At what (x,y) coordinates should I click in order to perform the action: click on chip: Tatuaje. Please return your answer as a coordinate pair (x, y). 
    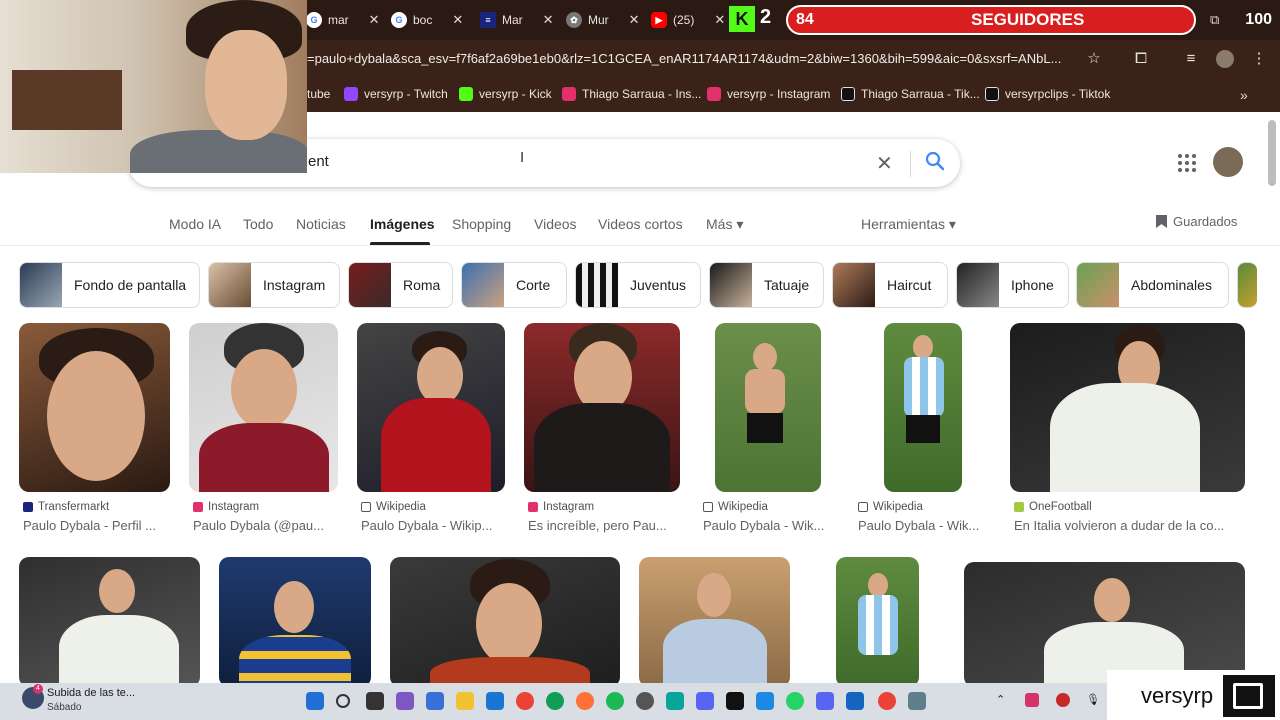
    Looking at the image, I should click on (766, 285).